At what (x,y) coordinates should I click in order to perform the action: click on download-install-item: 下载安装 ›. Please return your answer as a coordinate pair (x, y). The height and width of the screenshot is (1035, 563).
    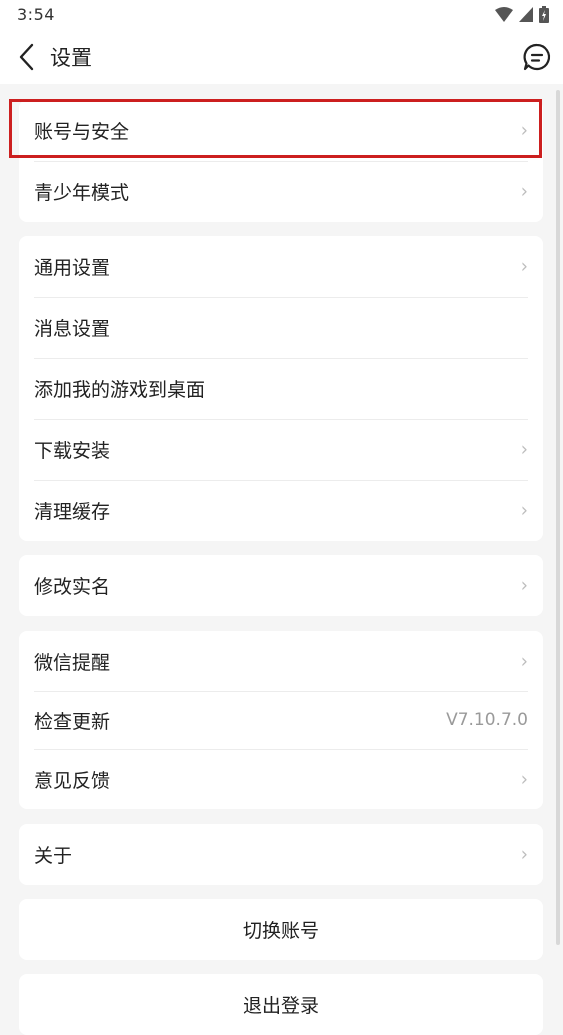
    Looking at the image, I should click on (281, 449).